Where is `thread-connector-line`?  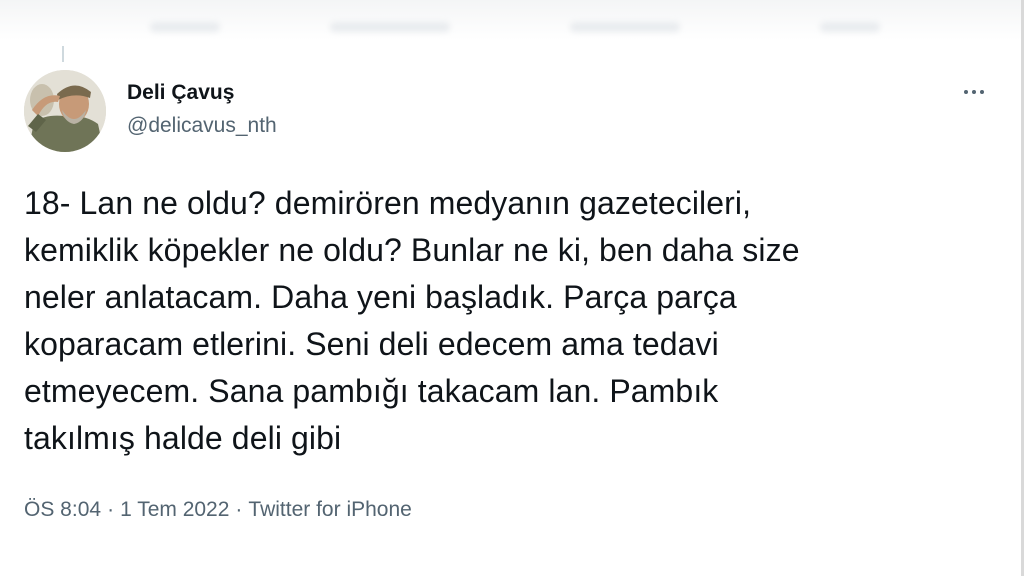
thread-connector-line is located at coordinates (63, 54).